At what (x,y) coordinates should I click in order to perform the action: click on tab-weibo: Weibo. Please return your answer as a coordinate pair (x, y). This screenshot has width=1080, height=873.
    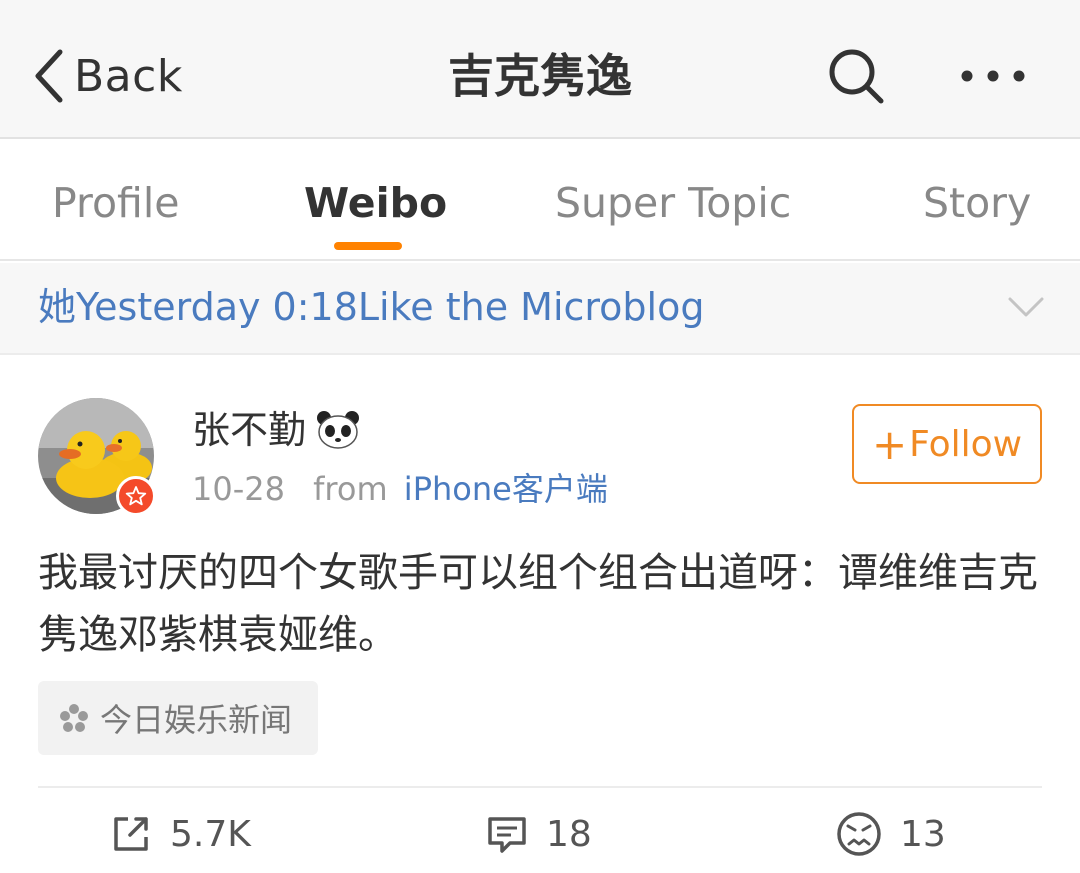
    Looking at the image, I should click on (375, 203).